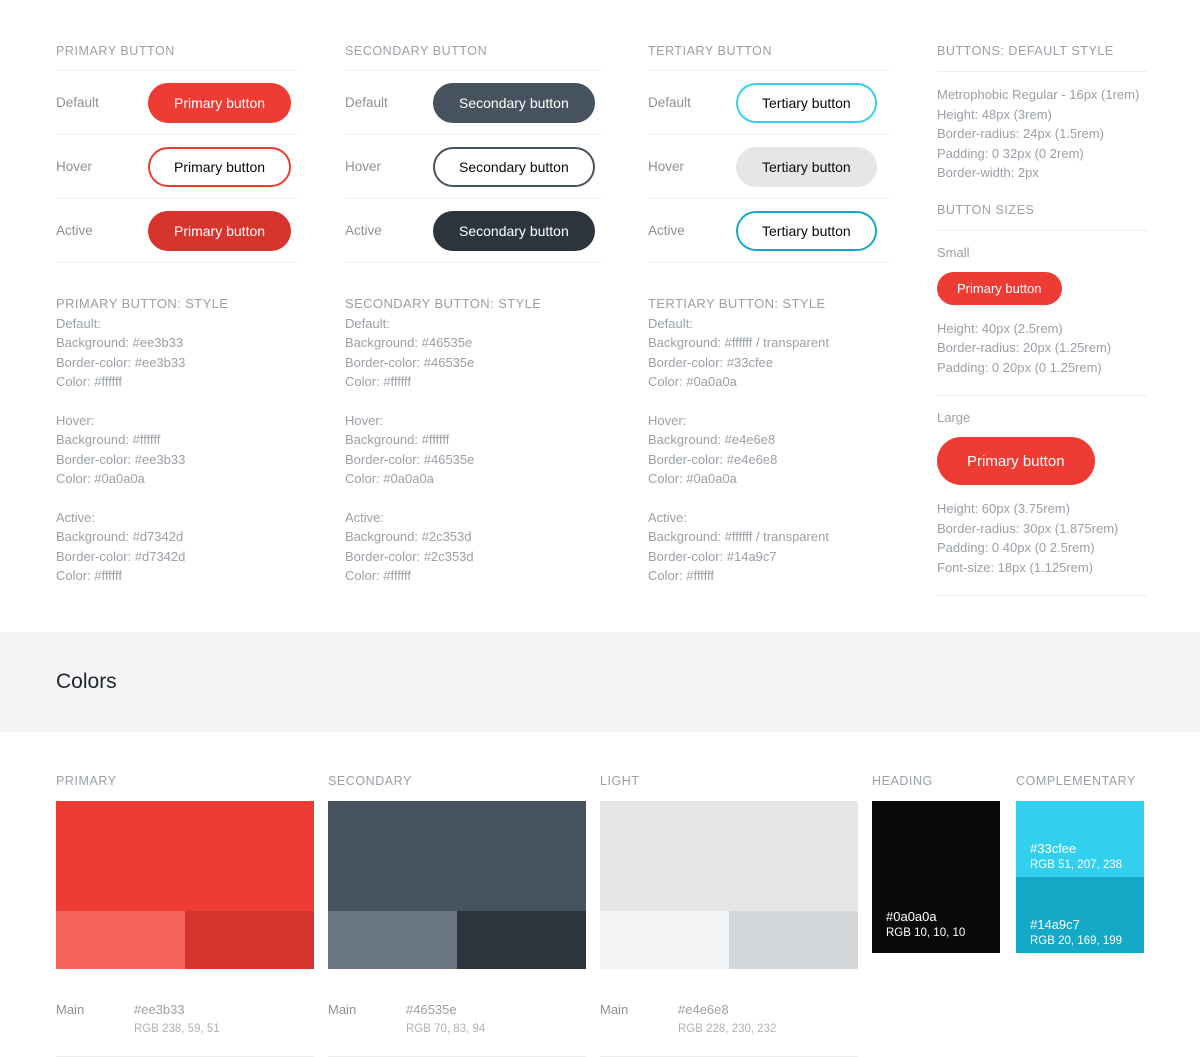 This screenshot has height=1057, width=1200. Describe the element at coordinates (220, 230) in the screenshot. I see `primary-button-active: Primary button` at that location.